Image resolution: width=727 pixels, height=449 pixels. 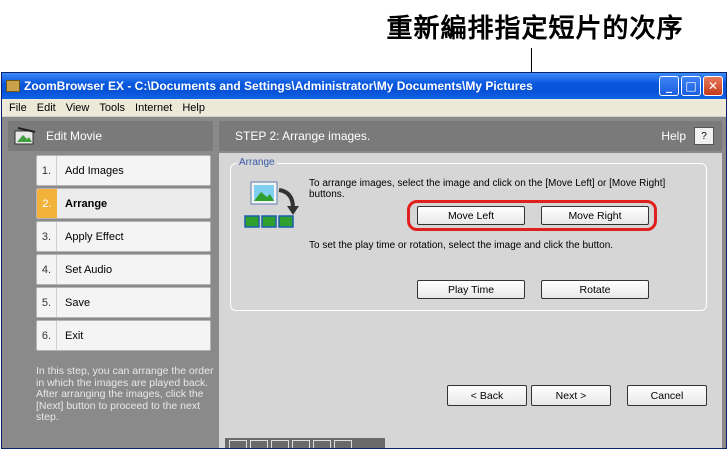 I want to click on close-button: ✕, so click(x=713, y=86).